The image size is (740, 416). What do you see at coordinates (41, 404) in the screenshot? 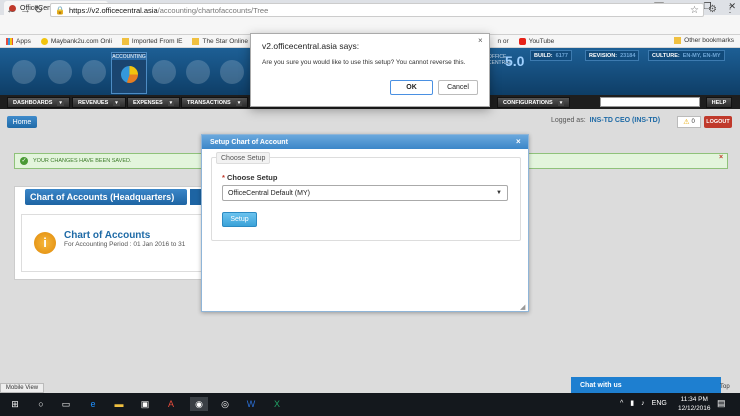
I see `search-icon: ○` at bounding box center [41, 404].